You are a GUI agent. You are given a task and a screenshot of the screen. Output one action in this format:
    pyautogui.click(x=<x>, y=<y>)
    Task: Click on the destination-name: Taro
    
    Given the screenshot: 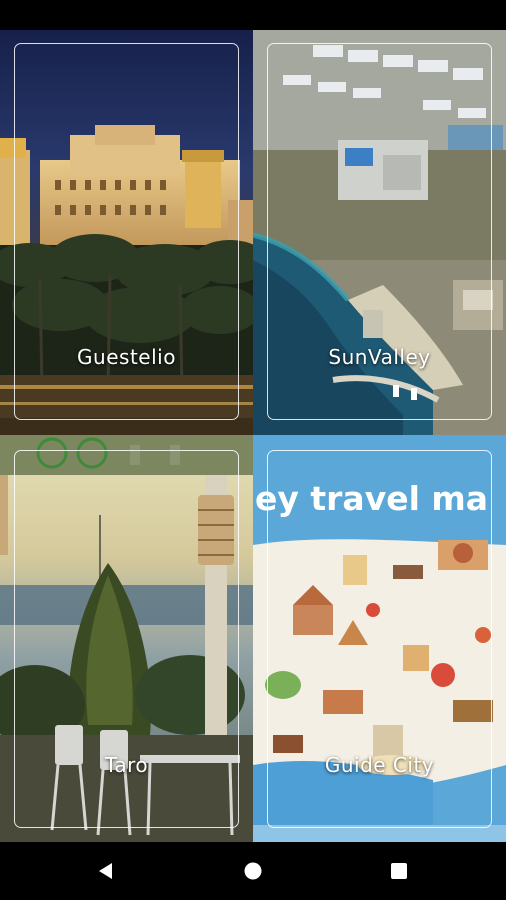 What is the action you would take?
    pyautogui.click(x=126, y=765)
    